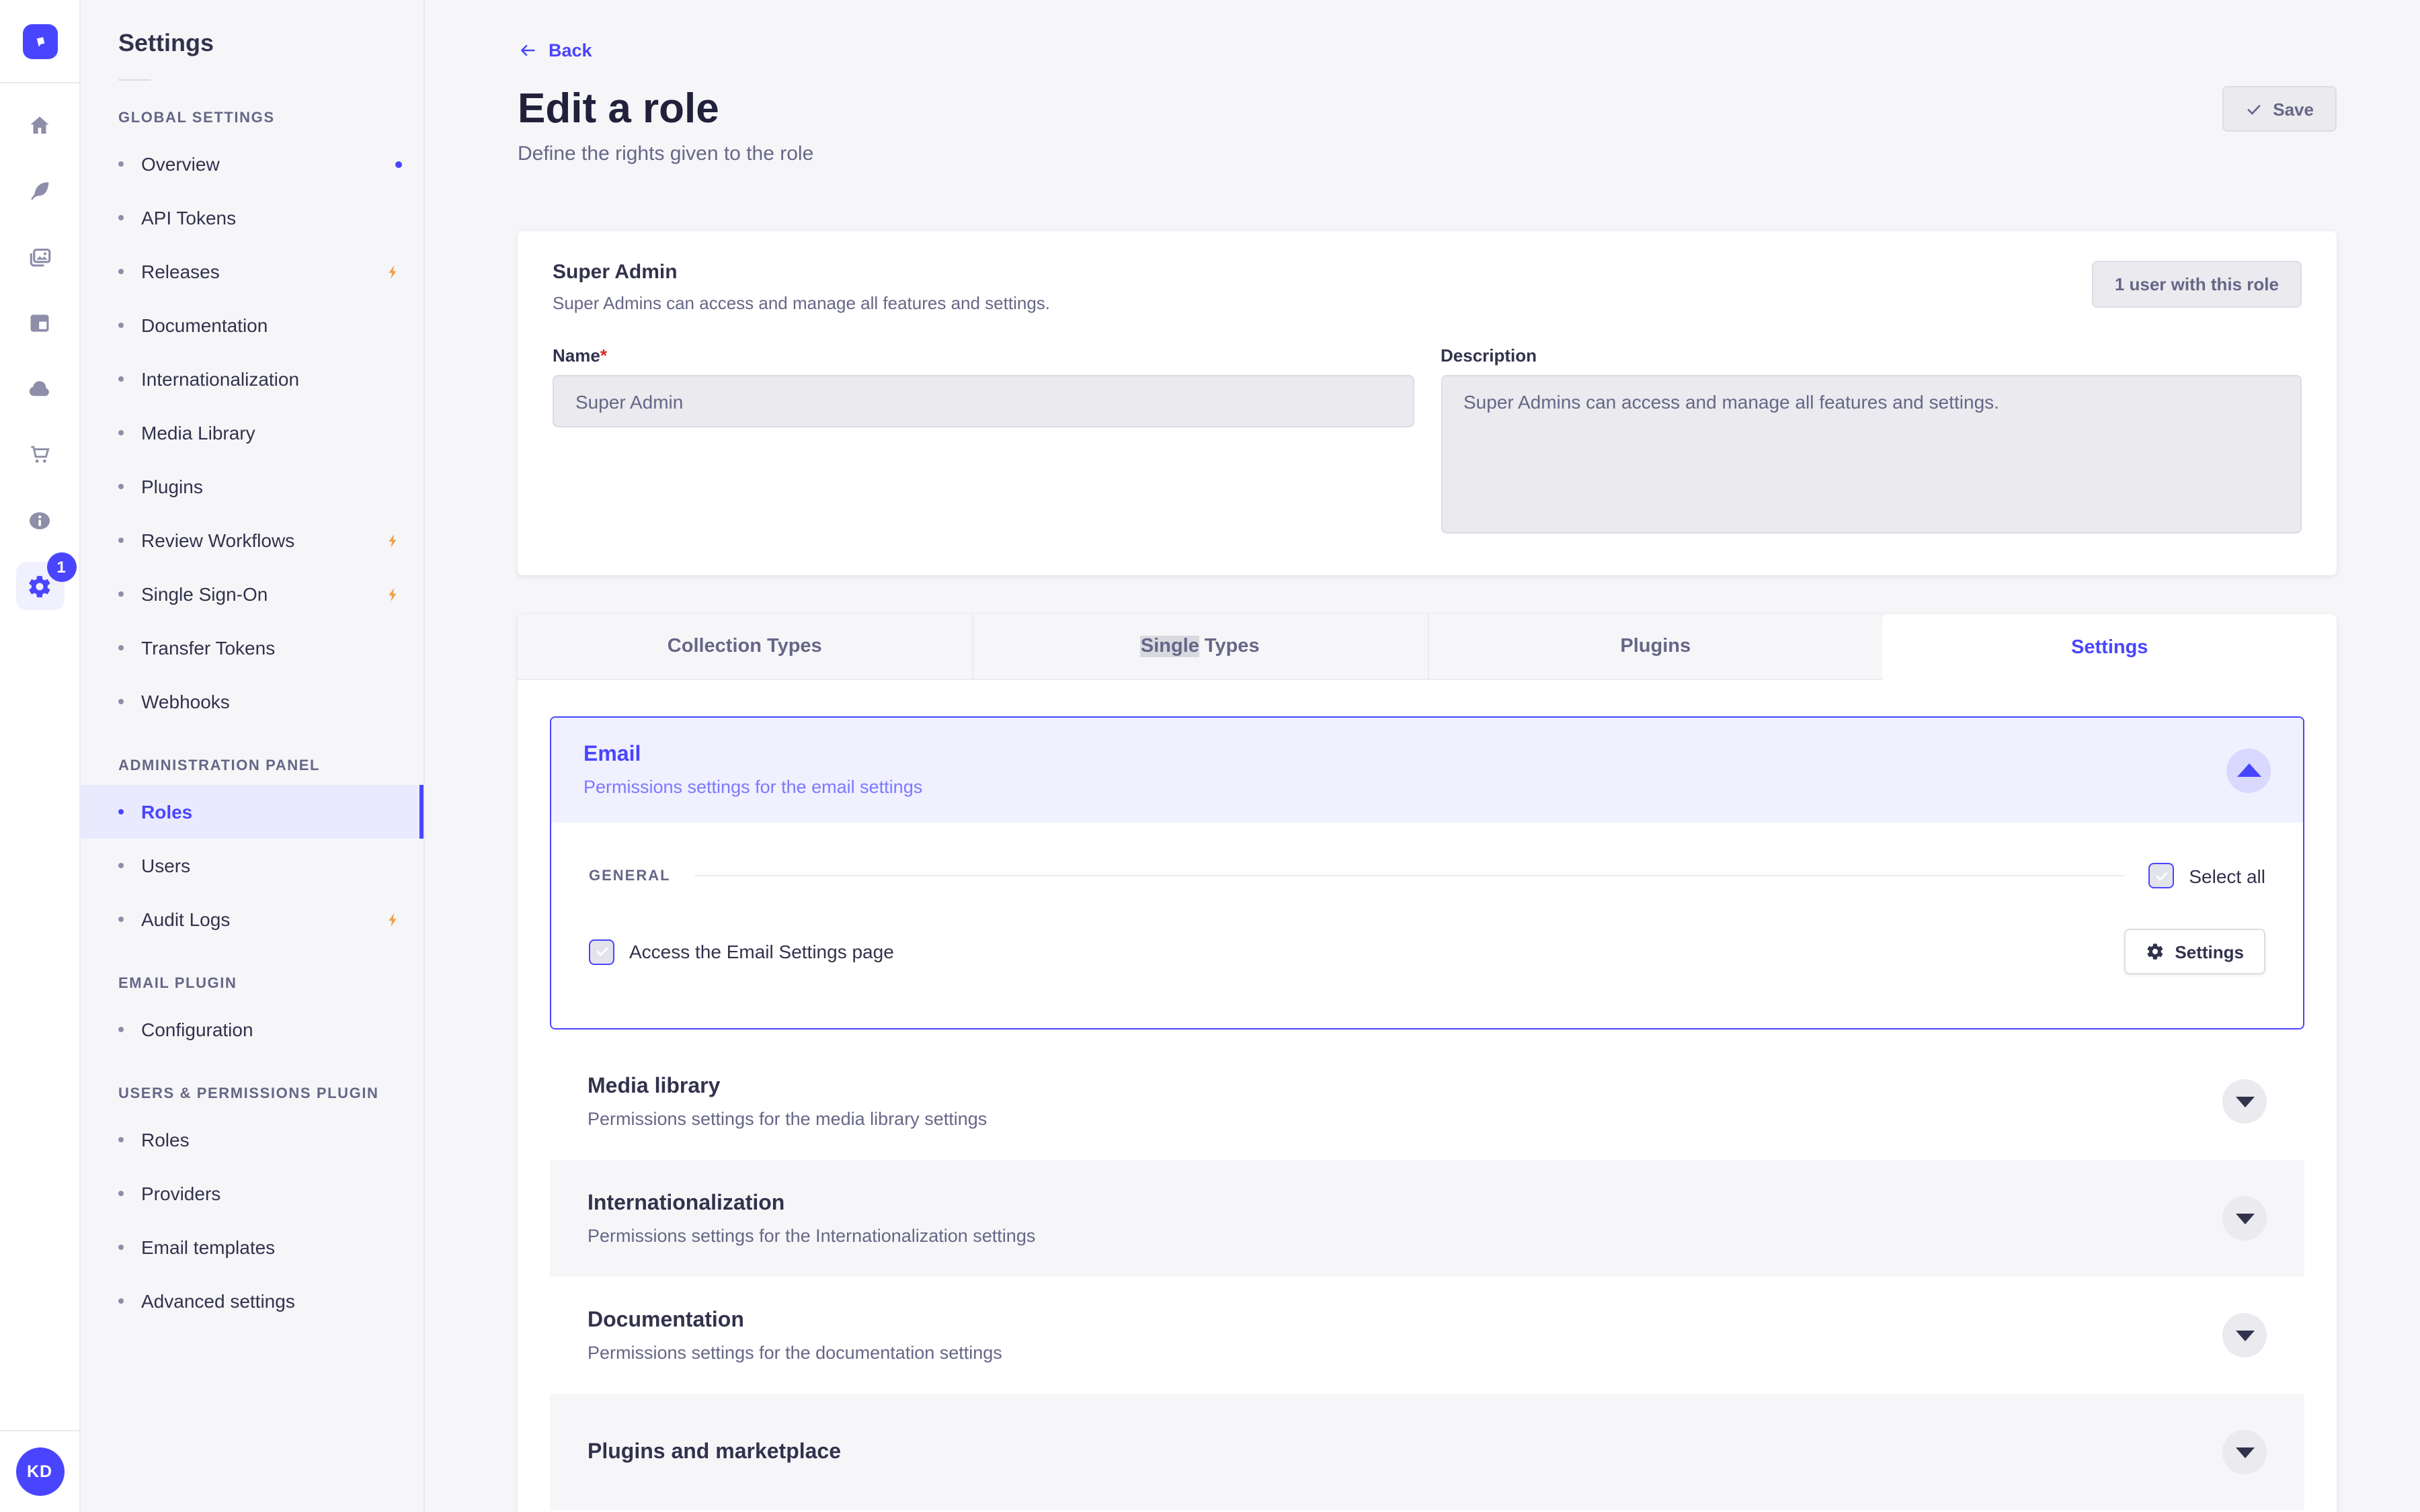 This screenshot has height=1512, width=2420. What do you see at coordinates (2109, 648) in the screenshot?
I see `tab-settings: Settings` at bounding box center [2109, 648].